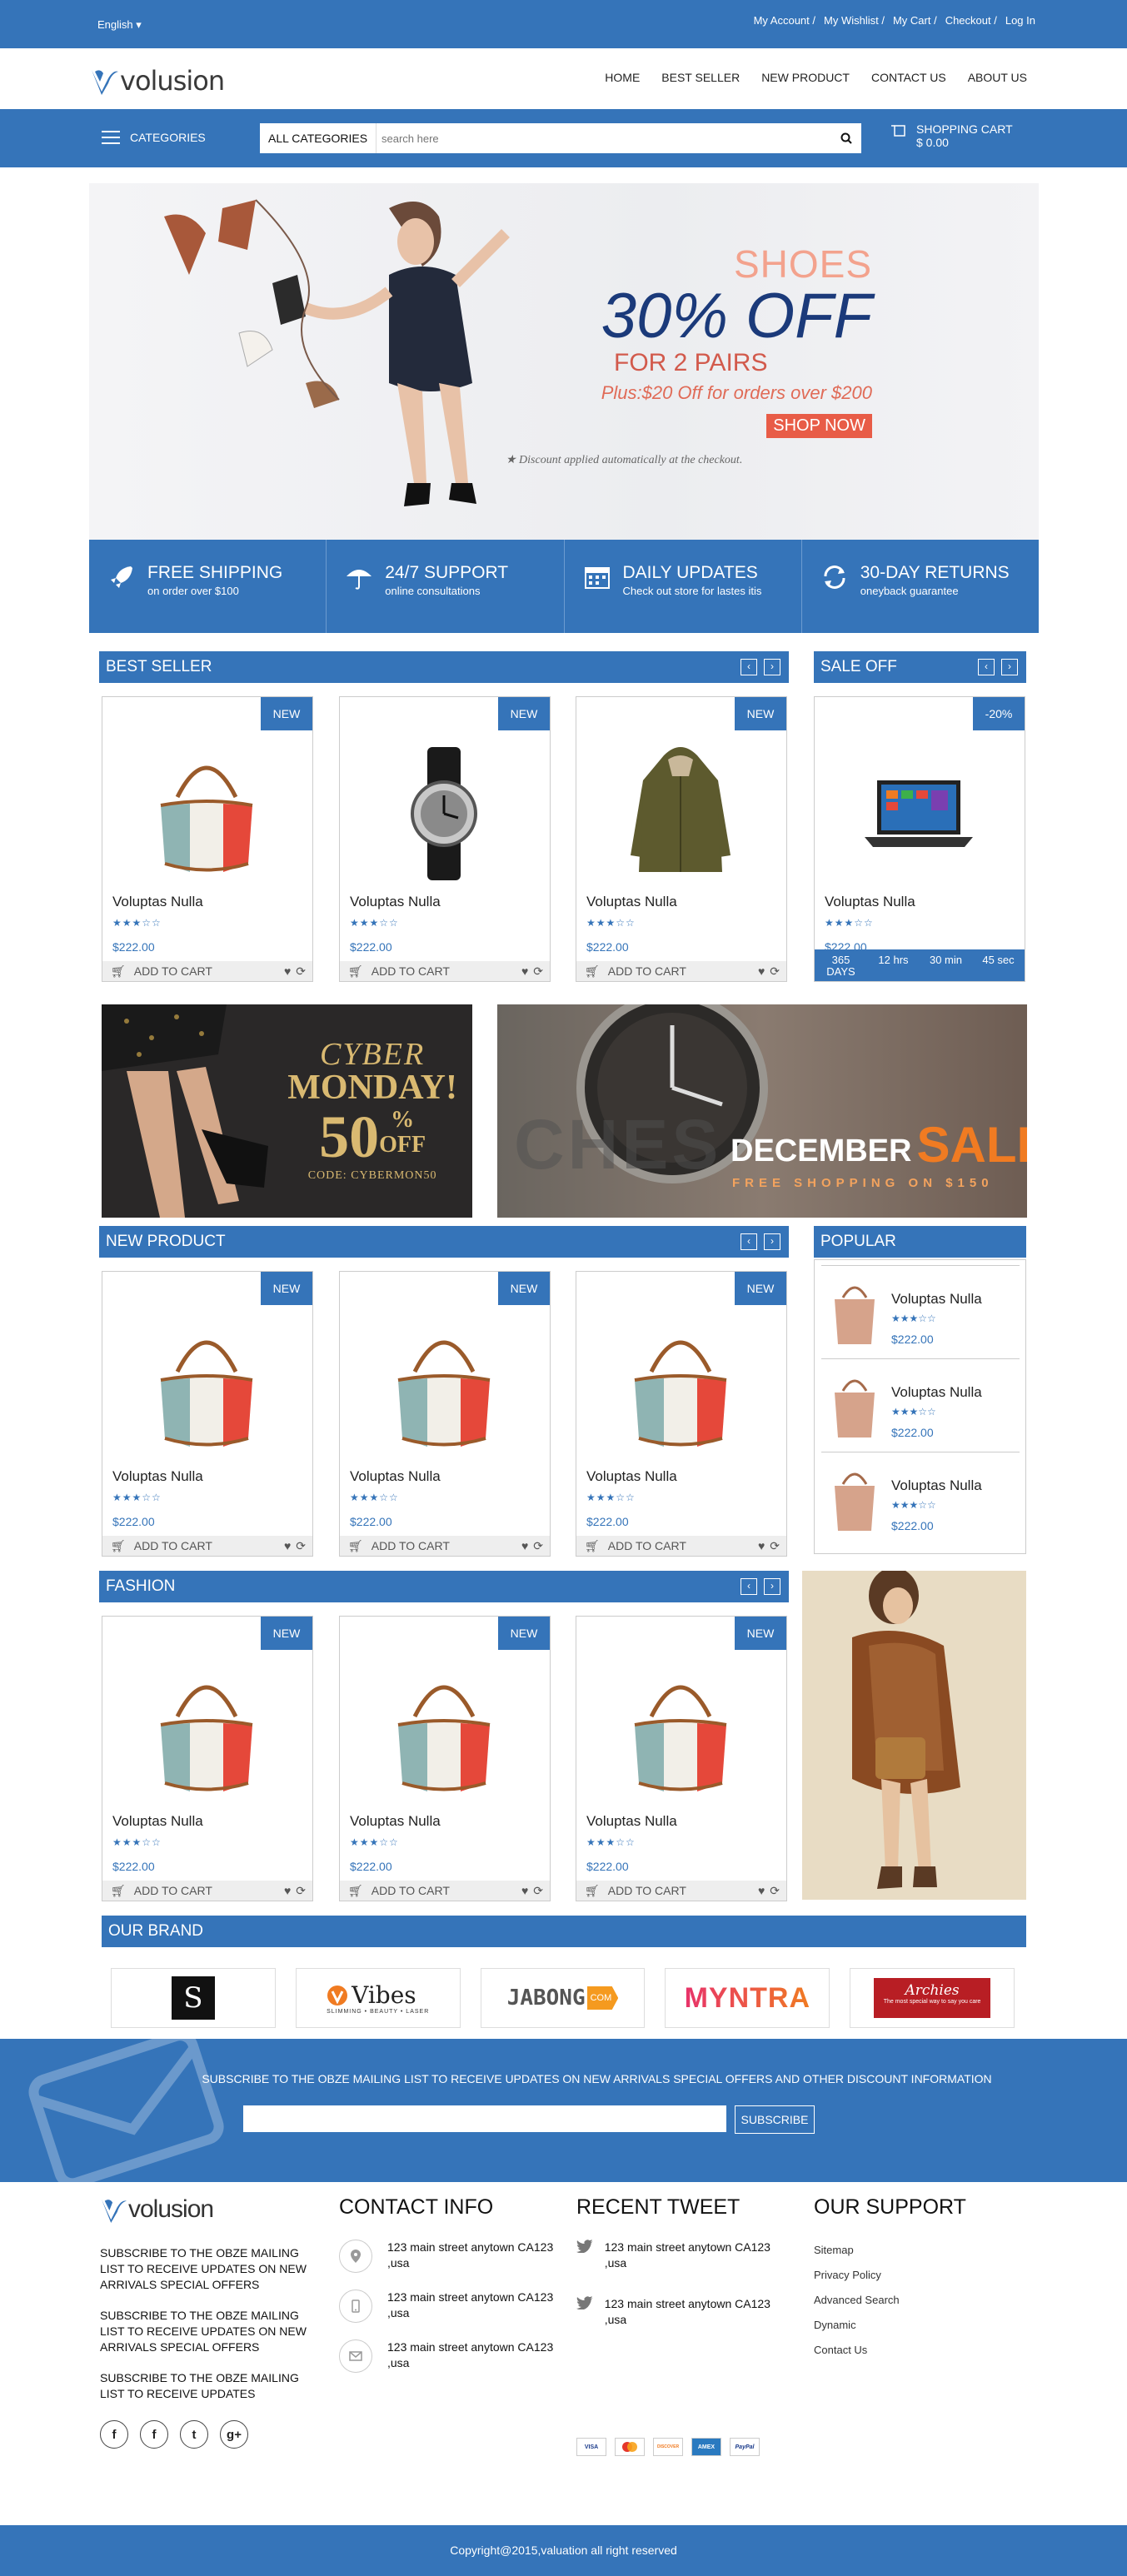  What do you see at coordinates (846, 138) in the screenshot?
I see `search-button` at bounding box center [846, 138].